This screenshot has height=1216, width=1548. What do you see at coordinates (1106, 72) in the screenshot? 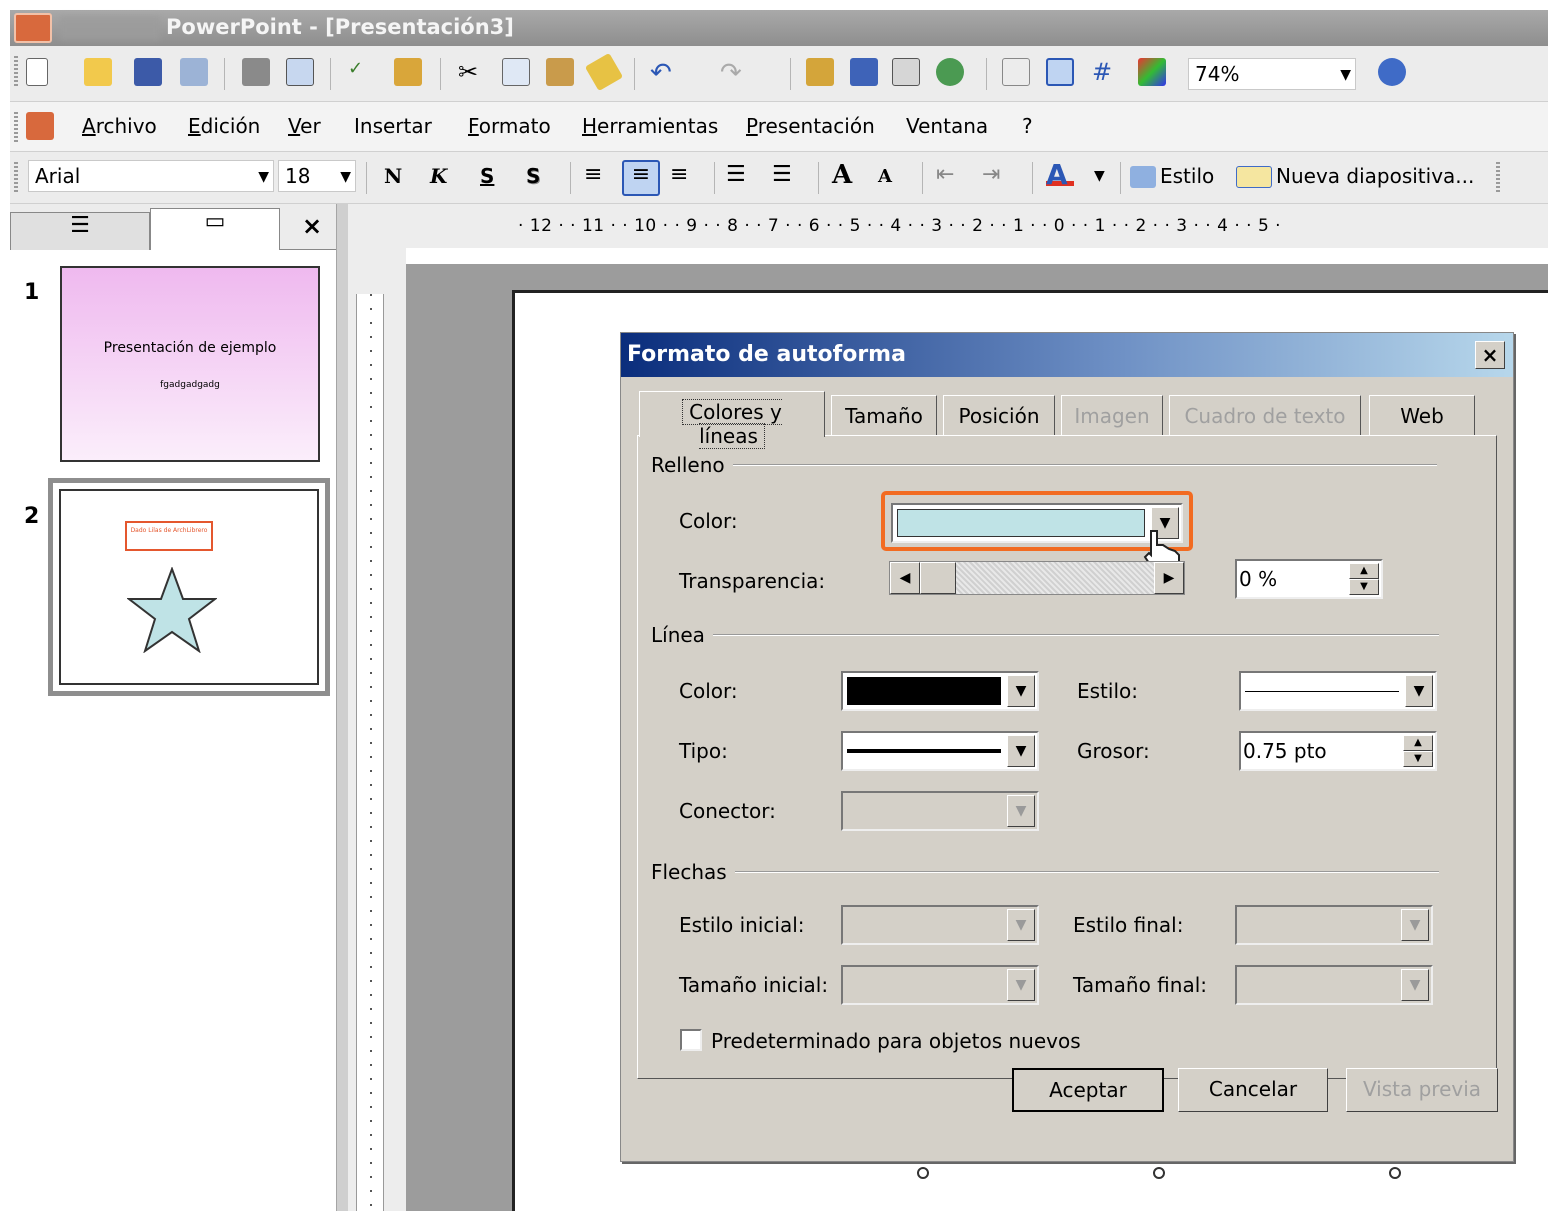
I see `grid-icon: #` at bounding box center [1106, 72].